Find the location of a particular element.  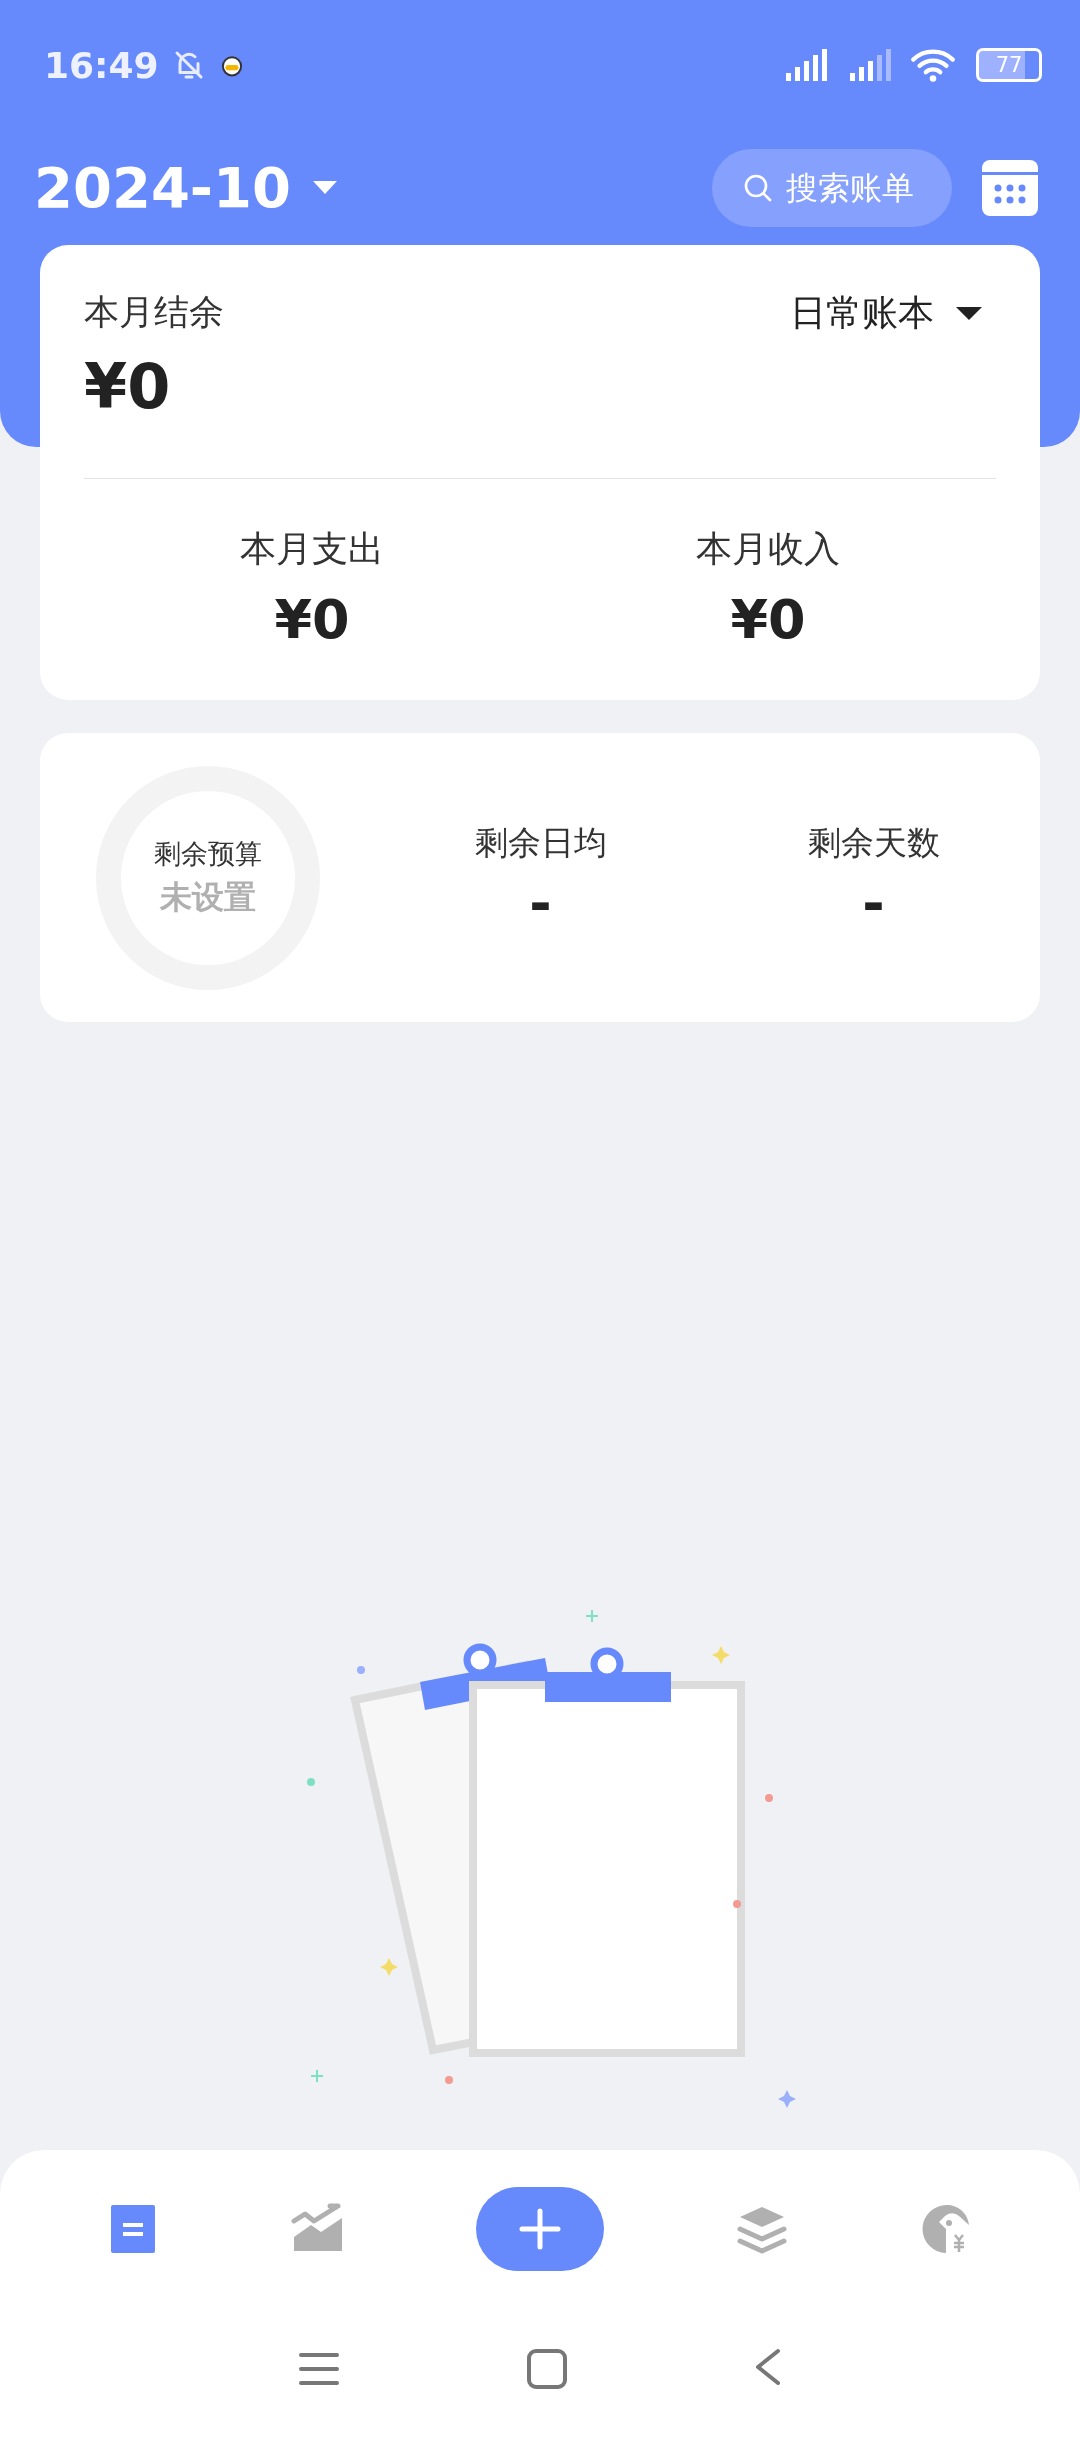

plus-icon is located at coordinates (540, 2229).